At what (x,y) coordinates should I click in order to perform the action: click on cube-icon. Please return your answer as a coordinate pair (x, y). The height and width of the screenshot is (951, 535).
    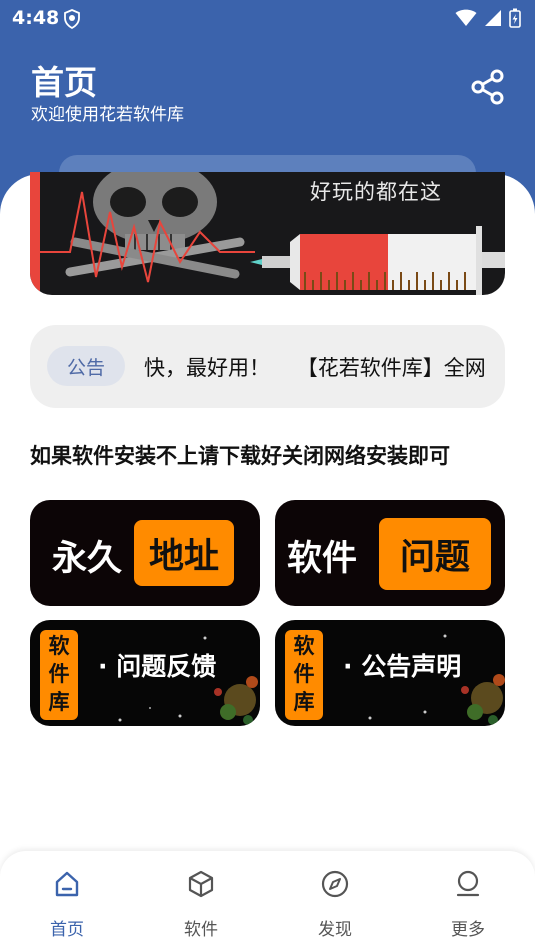
    Looking at the image, I should click on (201, 886).